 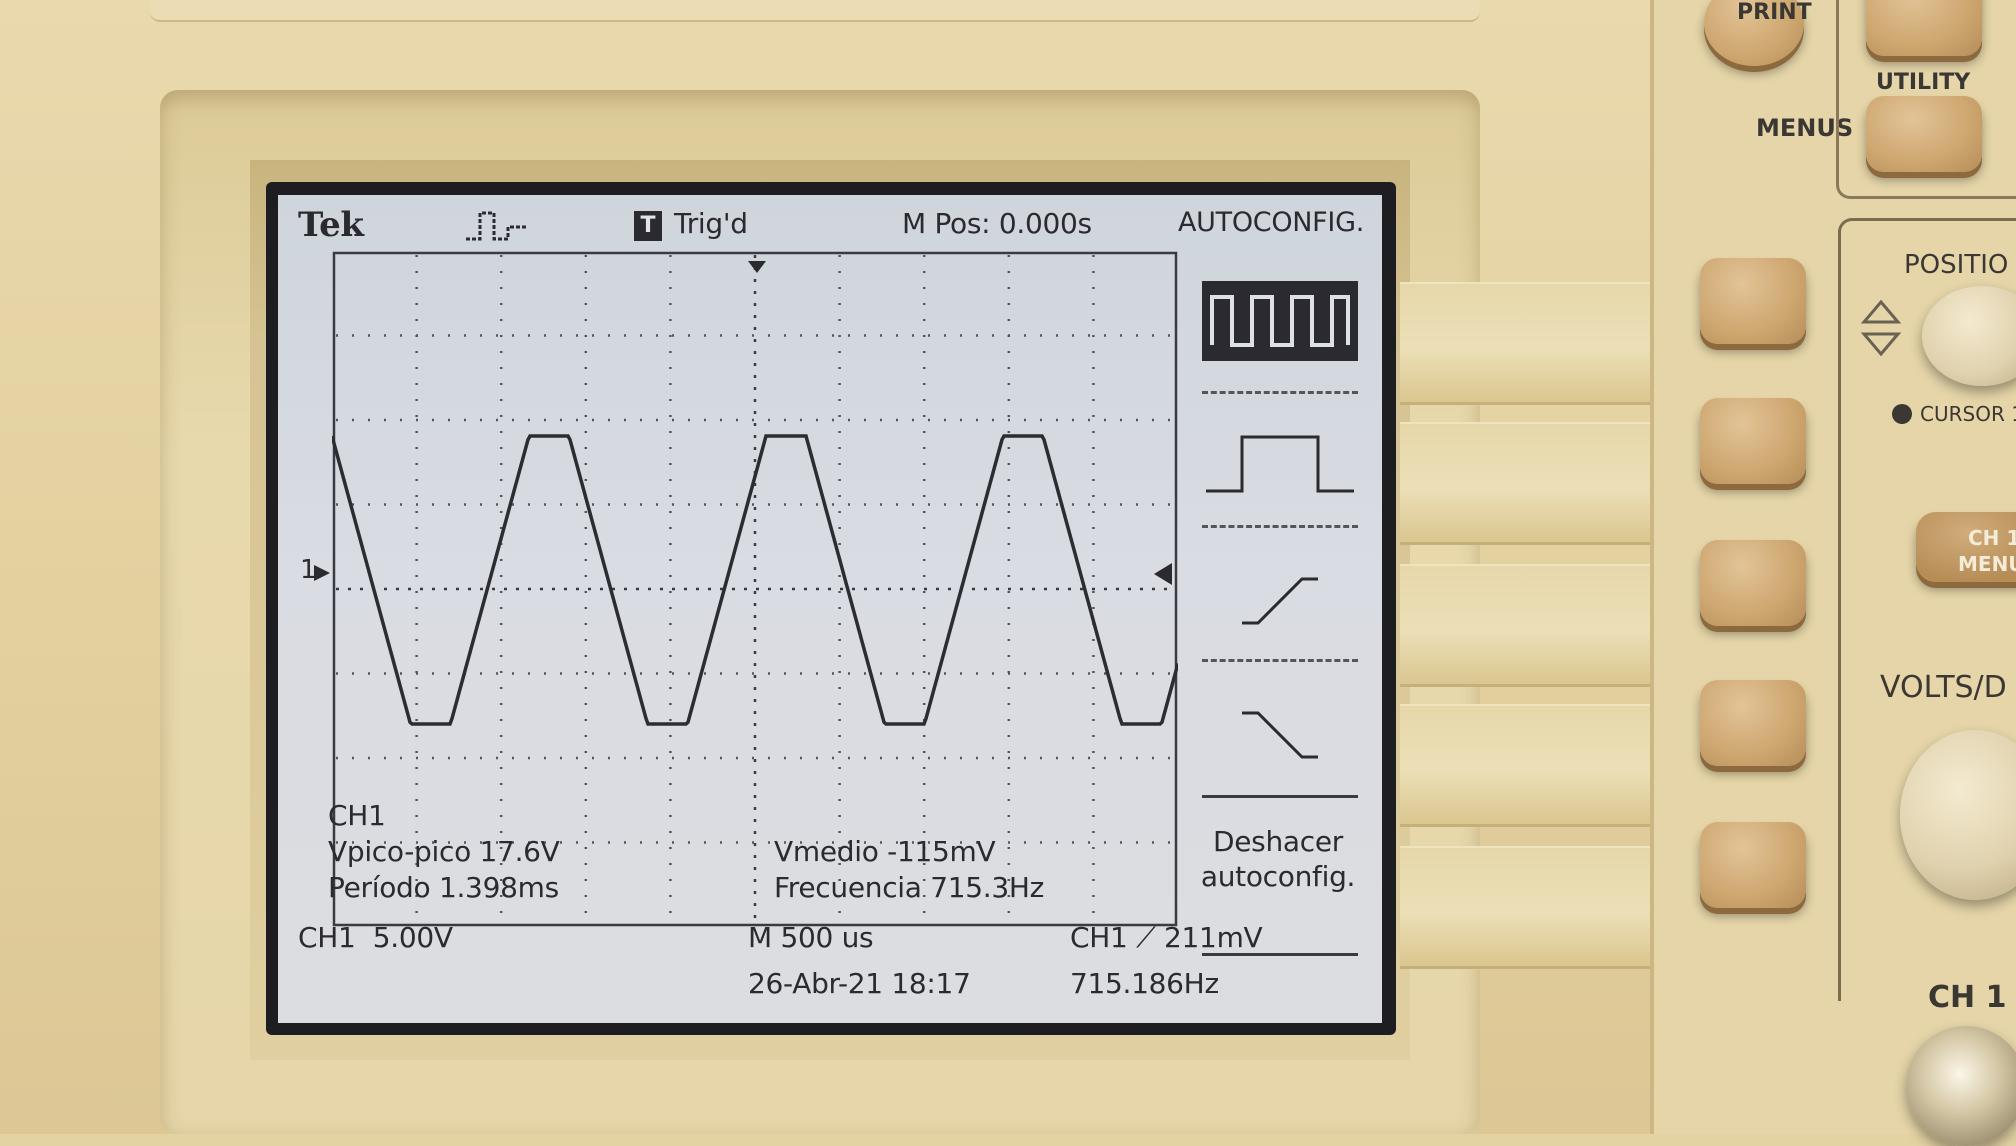 I want to click on date-time: 26-Abr-21 18:17, so click(x=859, y=983).